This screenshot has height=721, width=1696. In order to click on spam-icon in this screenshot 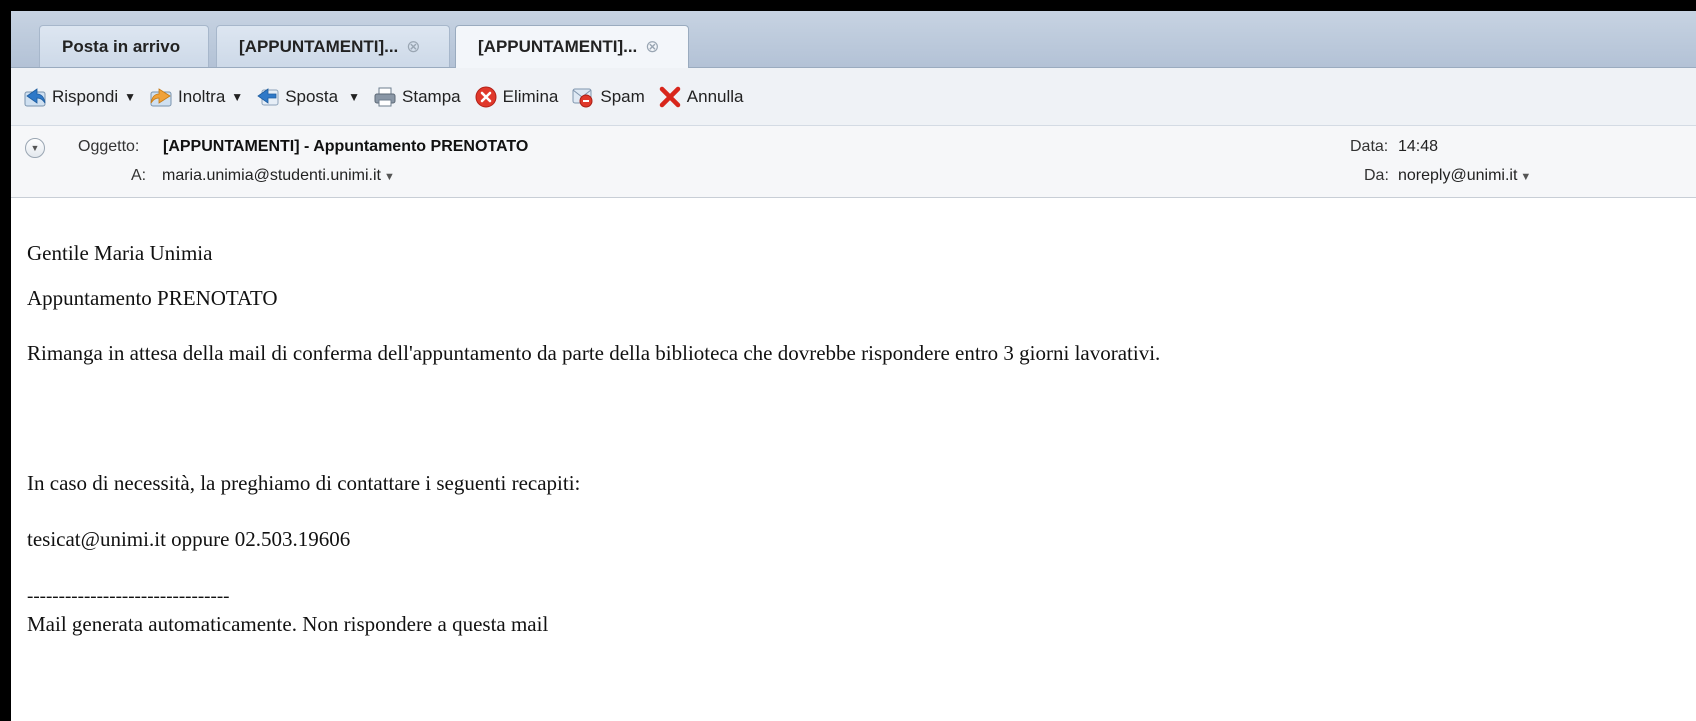, I will do `click(582, 97)`.